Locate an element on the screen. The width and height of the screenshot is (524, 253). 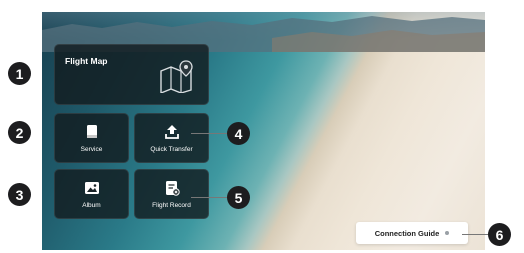
callout-4: 4 is located at coordinates (238, 133).